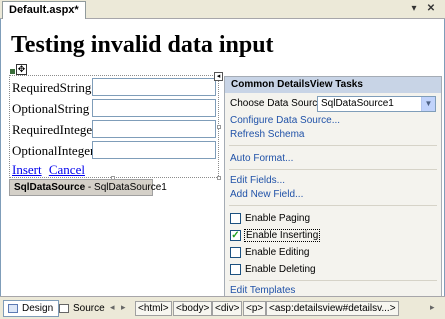 The width and height of the screenshot is (445, 319). I want to click on source-view-button: Source, so click(82, 308).